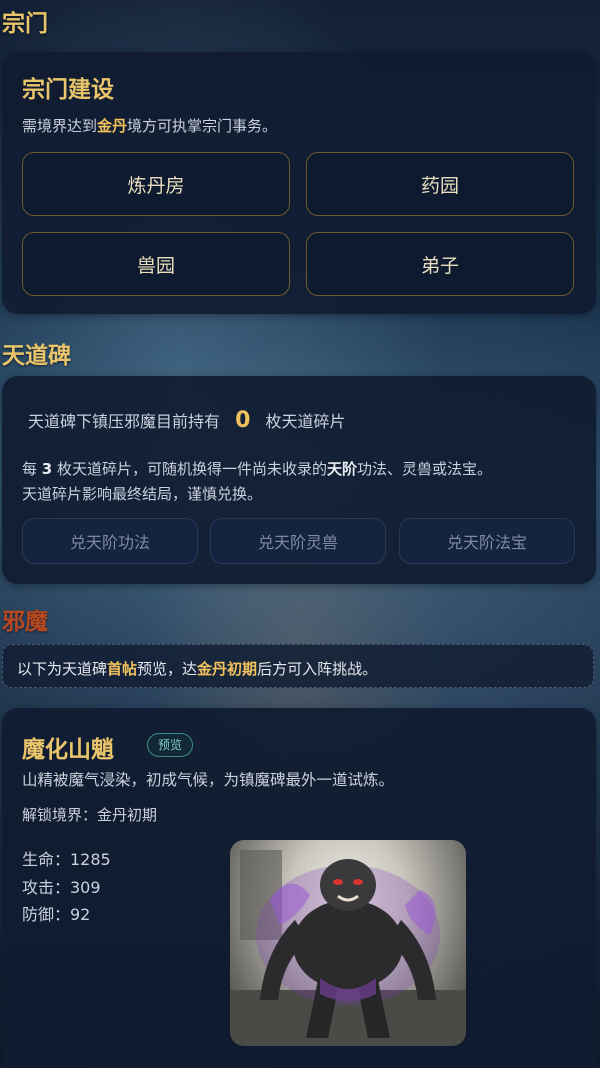 Image resolution: width=600 pixels, height=1068 pixels. I want to click on exchange-treasure-button: 兑天阶法宝, so click(487, 541).